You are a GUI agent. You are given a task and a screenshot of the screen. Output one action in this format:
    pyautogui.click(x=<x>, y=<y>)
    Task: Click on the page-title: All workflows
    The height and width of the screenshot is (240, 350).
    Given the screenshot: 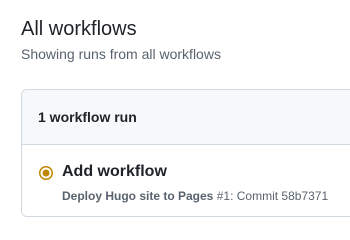 What is the action you would take?
    pyautogui.click(x=79, y=29)
    